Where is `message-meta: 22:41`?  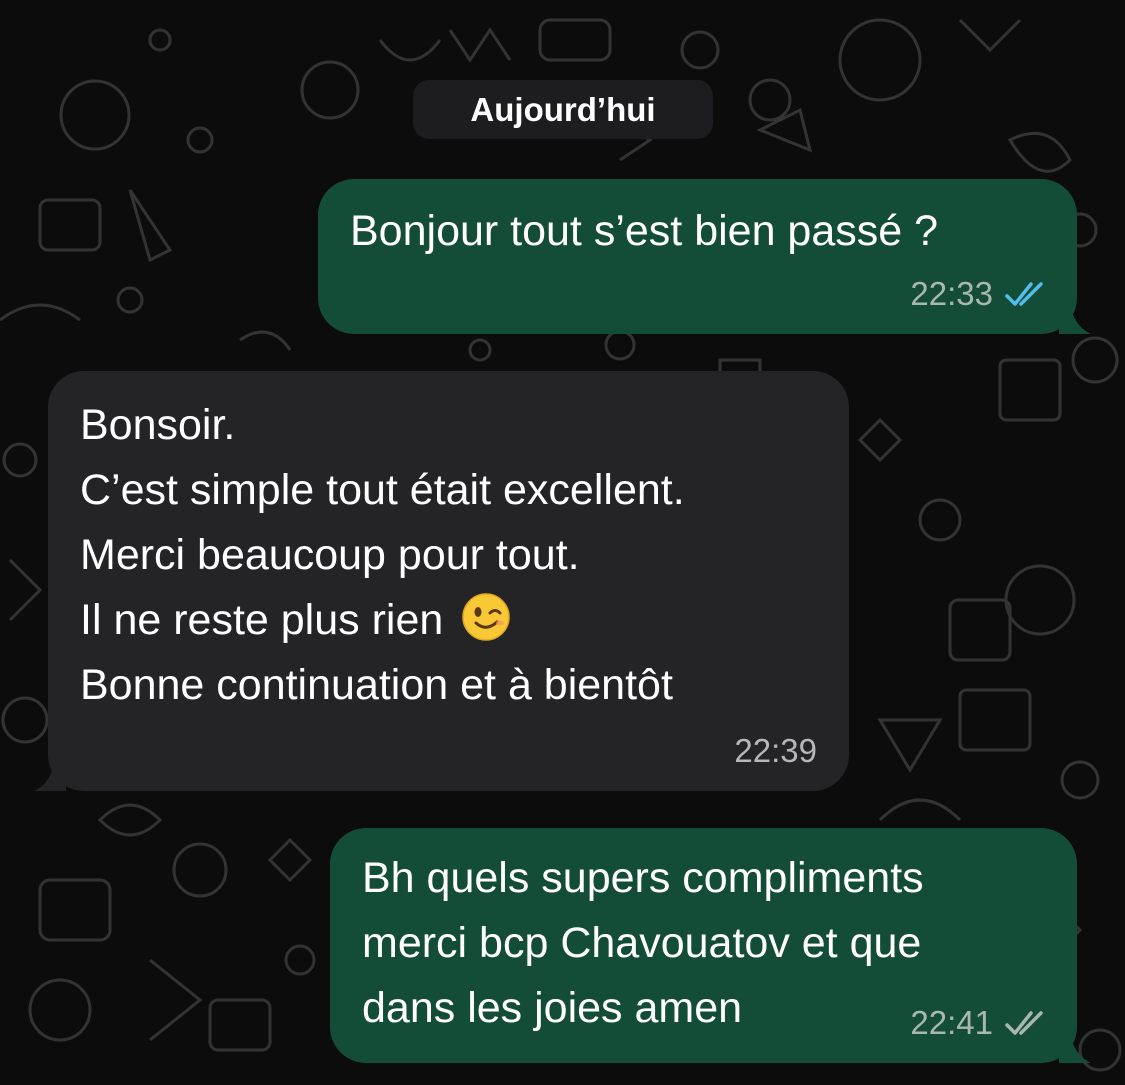 message-meta: 22:41 is located at coordinates (979, 1023).